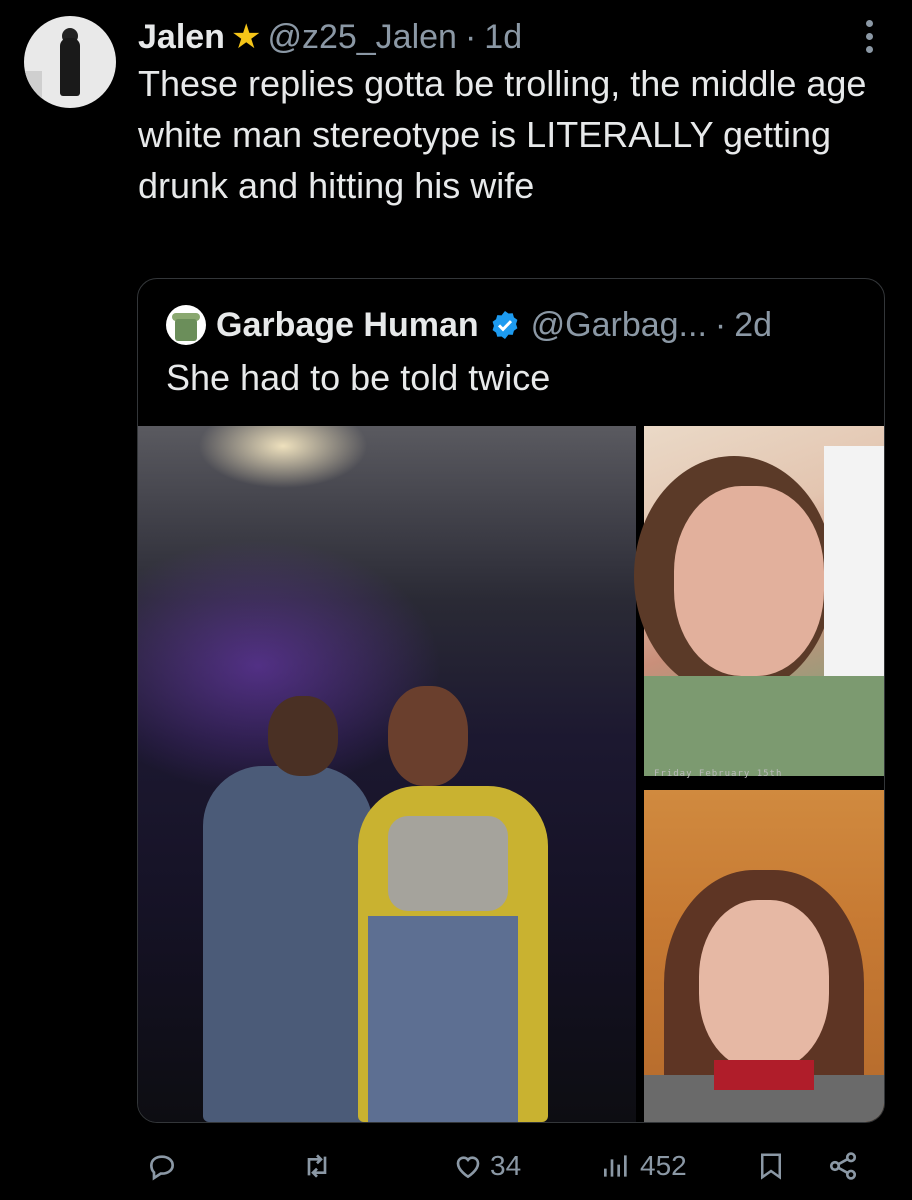 This screenshot has width=912, height=1200. I want to click on views-chart-icon, so click(615, 1166).